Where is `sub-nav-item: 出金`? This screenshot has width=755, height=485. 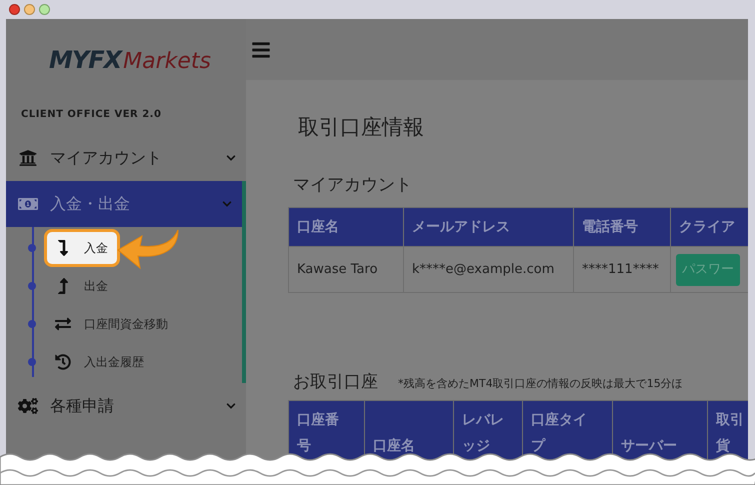
sub-nav-item: 出金 is located at coordinates (73, 286).